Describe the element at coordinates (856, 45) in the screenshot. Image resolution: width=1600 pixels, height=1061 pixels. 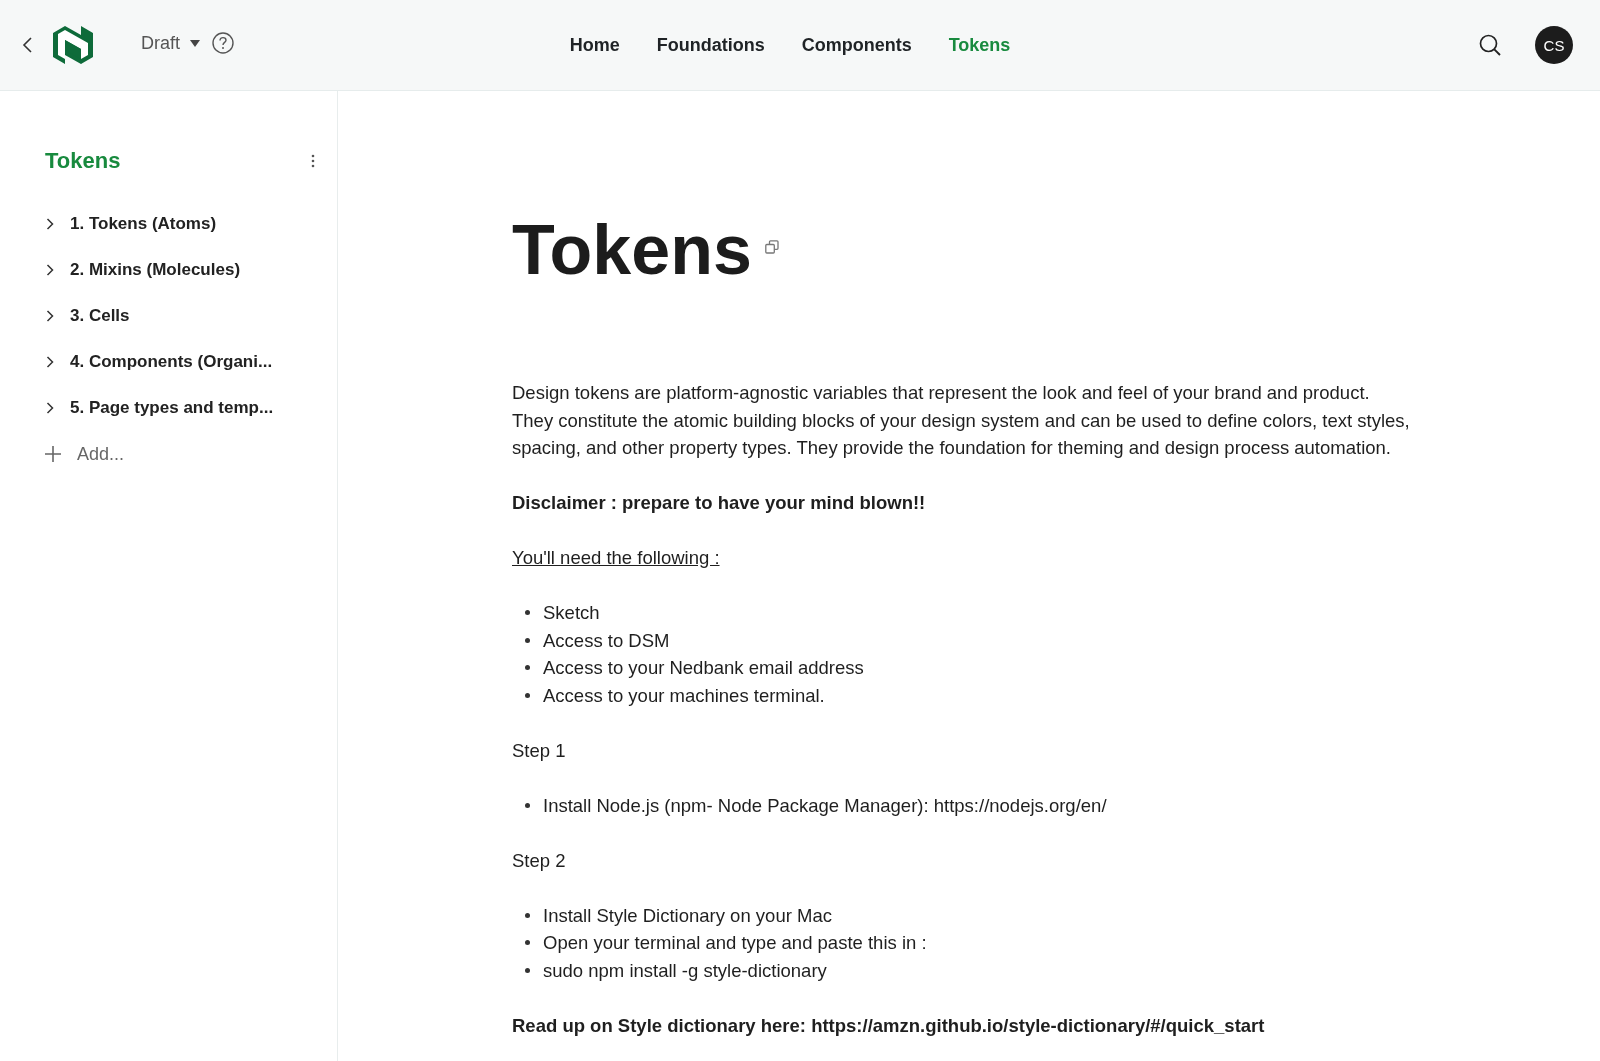
I see `nav-tab: Components` at that location.